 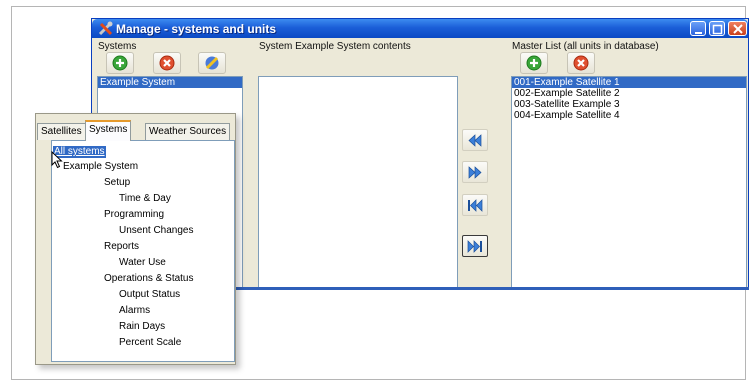 I want to click on move-all-left-icon, so click(x=475, y=205).